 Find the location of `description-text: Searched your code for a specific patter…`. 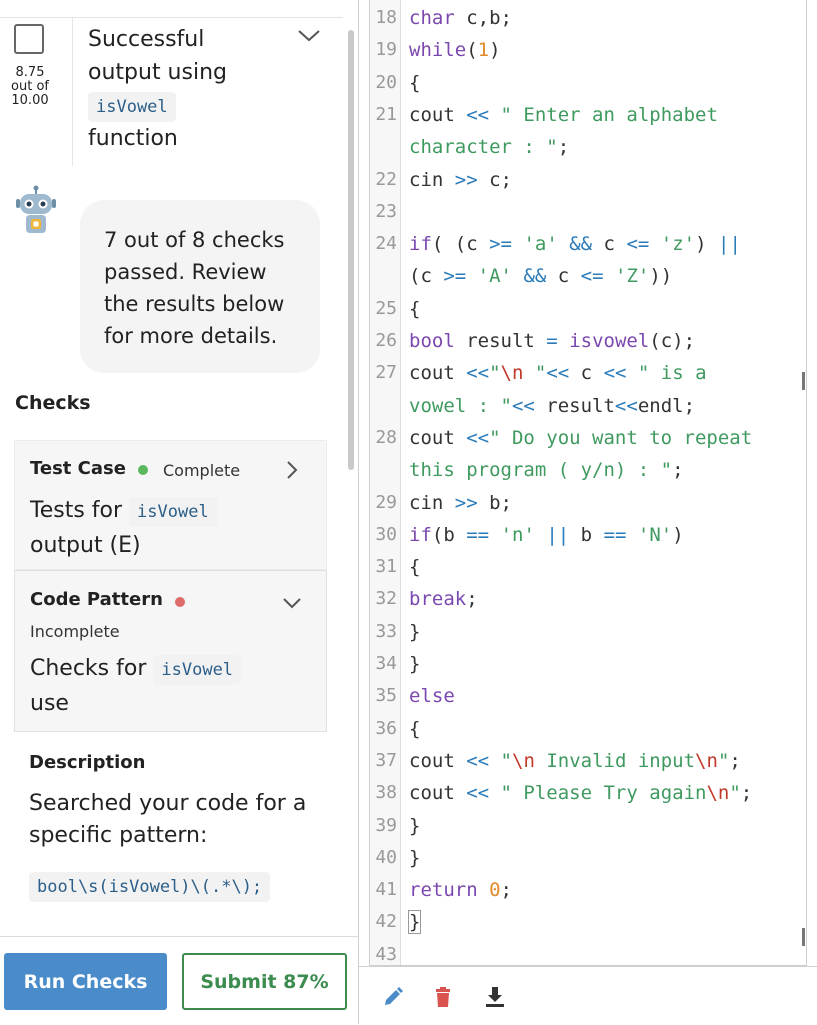

description-text: Searched your code for a specific patter… is located at coordinates (168, 819).